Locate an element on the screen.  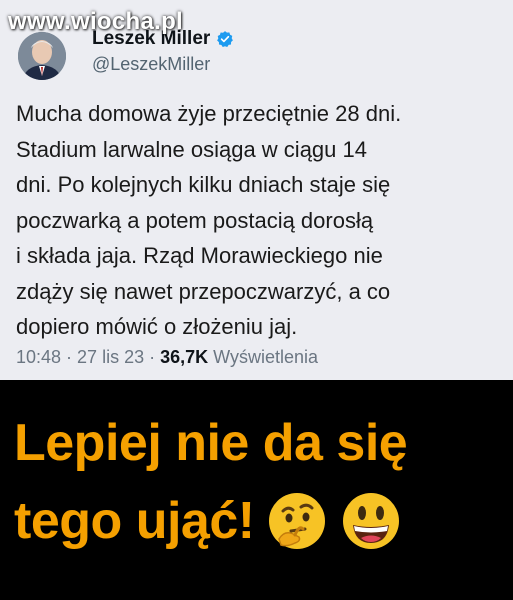
tweet-text-line: i składa jaja. Rząd Morawieckiego nie is located at coordinates (199, 255).